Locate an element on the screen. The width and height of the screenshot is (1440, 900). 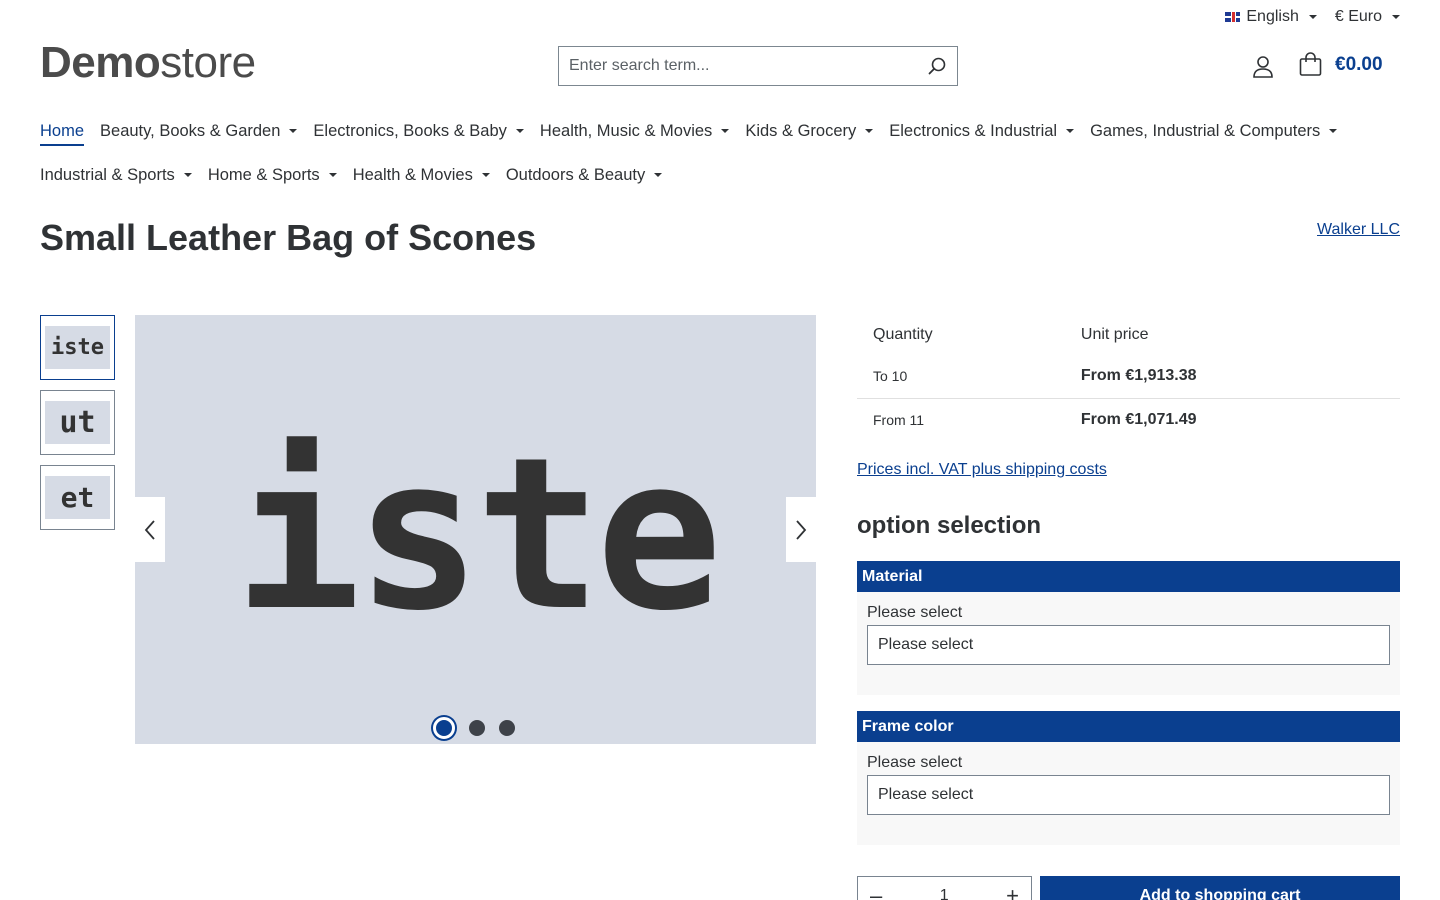
shopping-bag-icon is located at coordinates (1310, 64).